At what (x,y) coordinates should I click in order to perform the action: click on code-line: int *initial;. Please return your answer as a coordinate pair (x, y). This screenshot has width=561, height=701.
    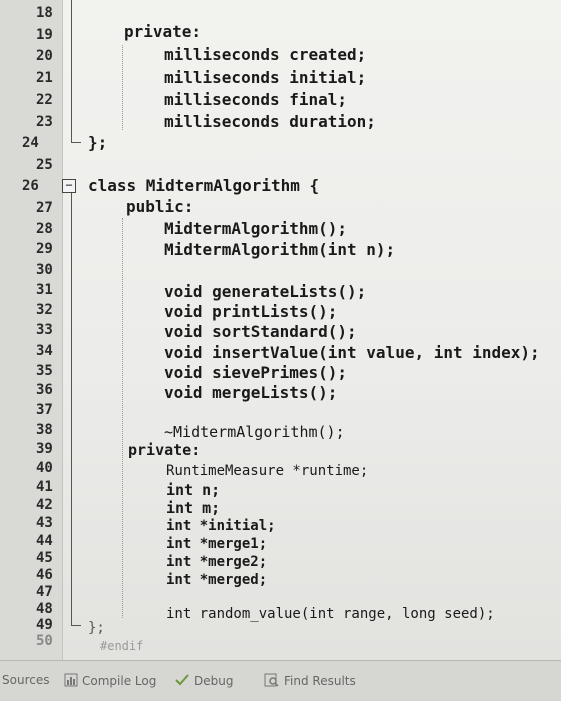
    Looking at the image, I should click on (221, 526).